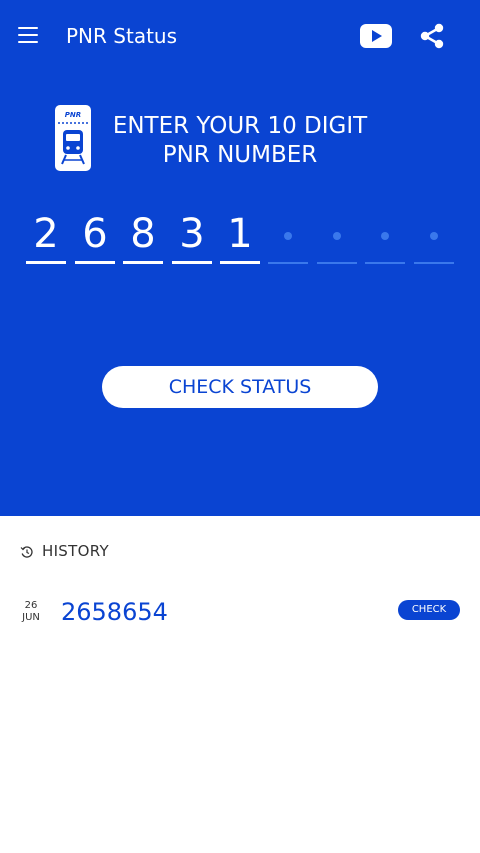 This screenshot has height=853, width=480. Describe the element at coordinates (31, 617) in the screenshot. I see `history-date-month: JUN` at that location.